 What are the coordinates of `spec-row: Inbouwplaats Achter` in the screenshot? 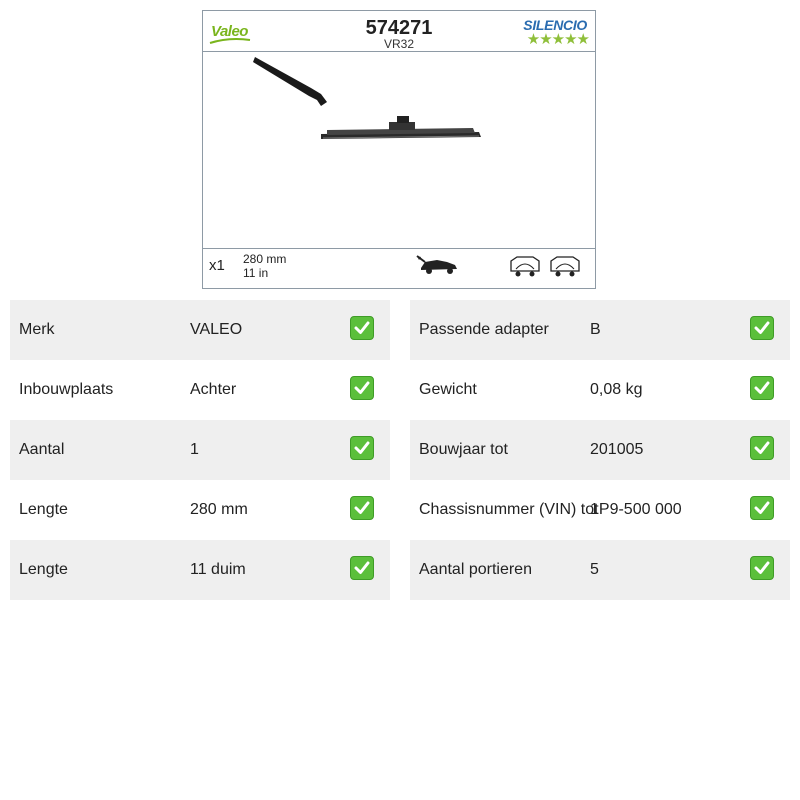 It's located at (200, 390).